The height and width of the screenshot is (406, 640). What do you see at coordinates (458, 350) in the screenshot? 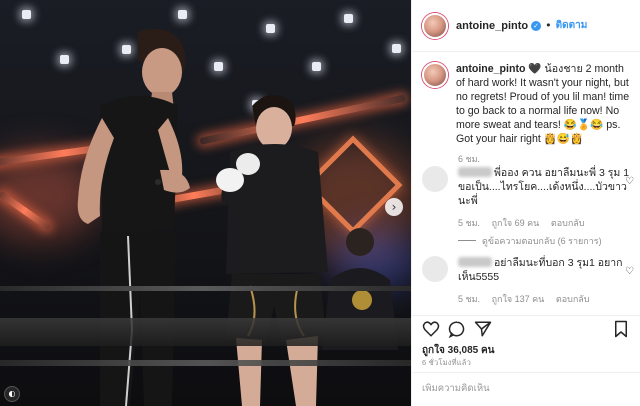
I see `like-count: ถูกใจ 36,085 คน` at bounding box center [458, 350].